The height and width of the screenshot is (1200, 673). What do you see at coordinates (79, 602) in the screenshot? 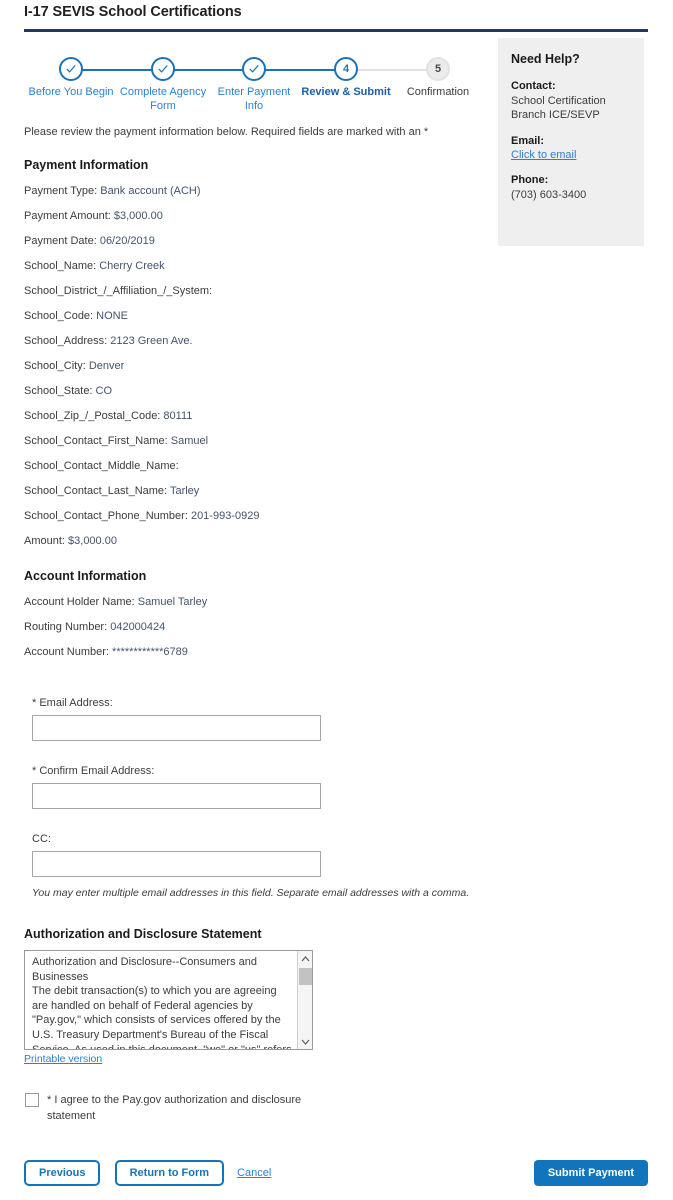
I see `account-info-label: Account Holder Name:` at bounding box center [79, 602].